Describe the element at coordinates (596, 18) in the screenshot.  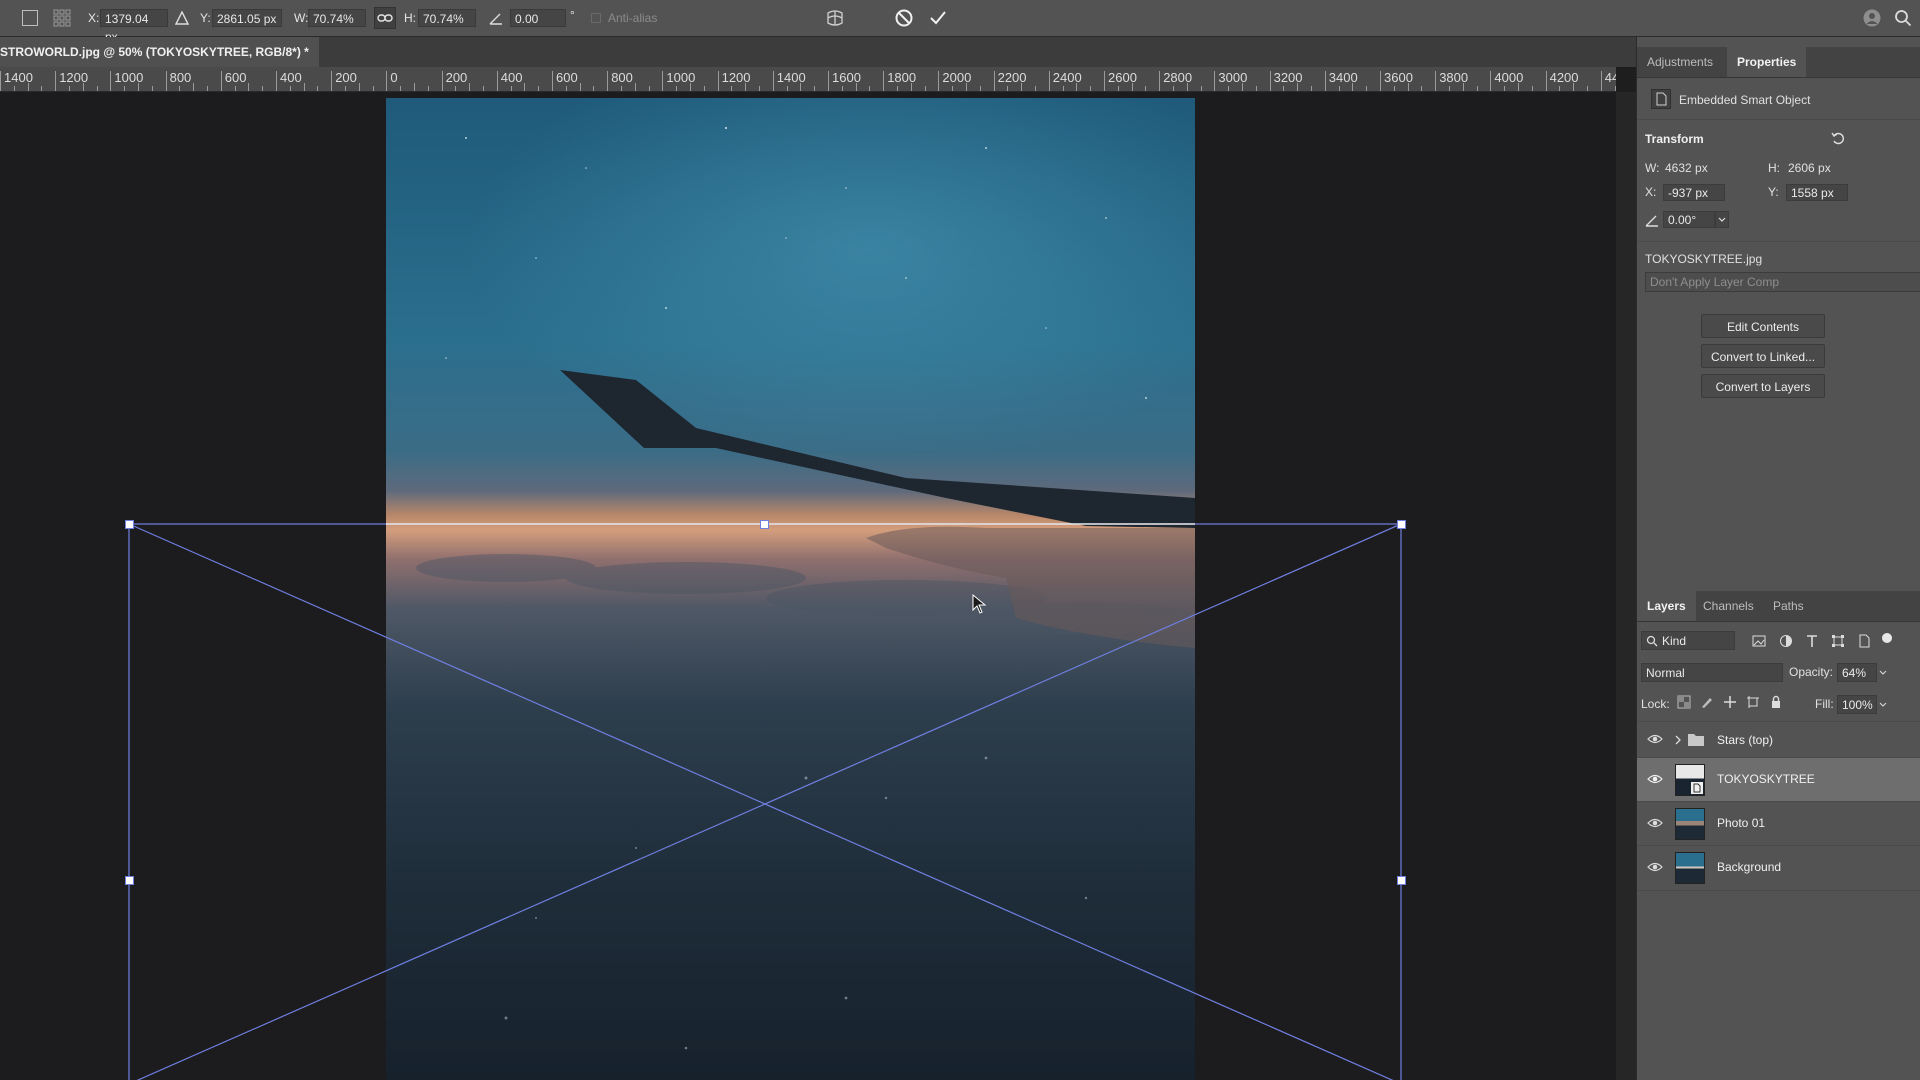
I see `anti-alias-checkbox` at that location.